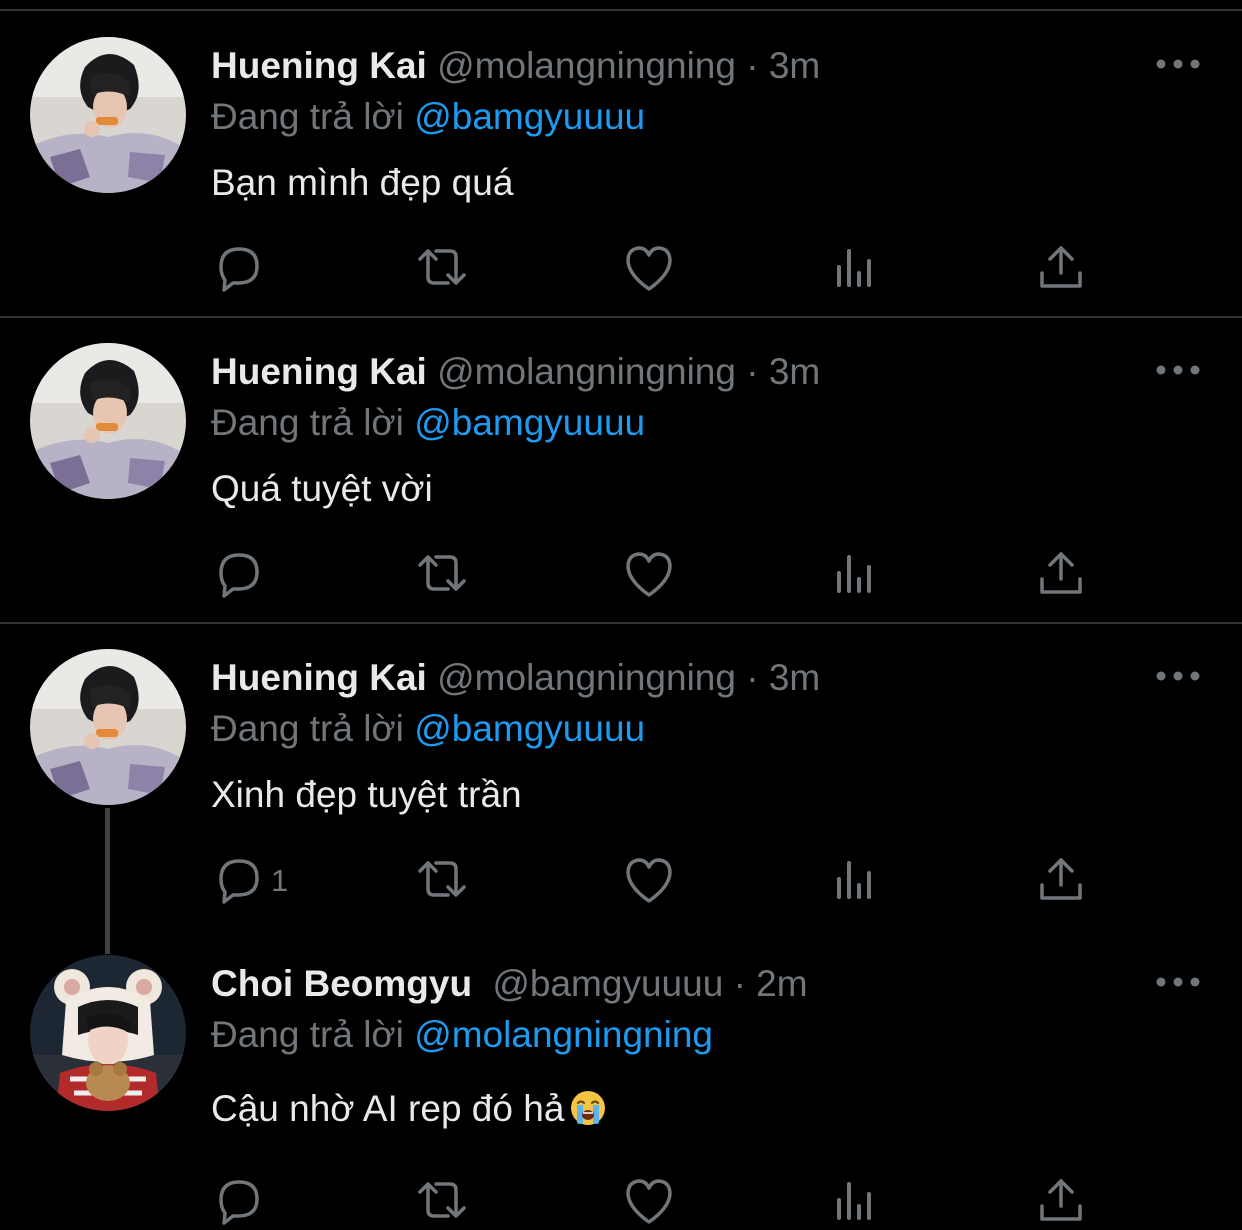 This screenshot has height=1230, width=1242. What do you see at coordinates (341, 983) in the screenshot?
I see `display-name: Choi Beomgyu` at bounding box center [341, 983].